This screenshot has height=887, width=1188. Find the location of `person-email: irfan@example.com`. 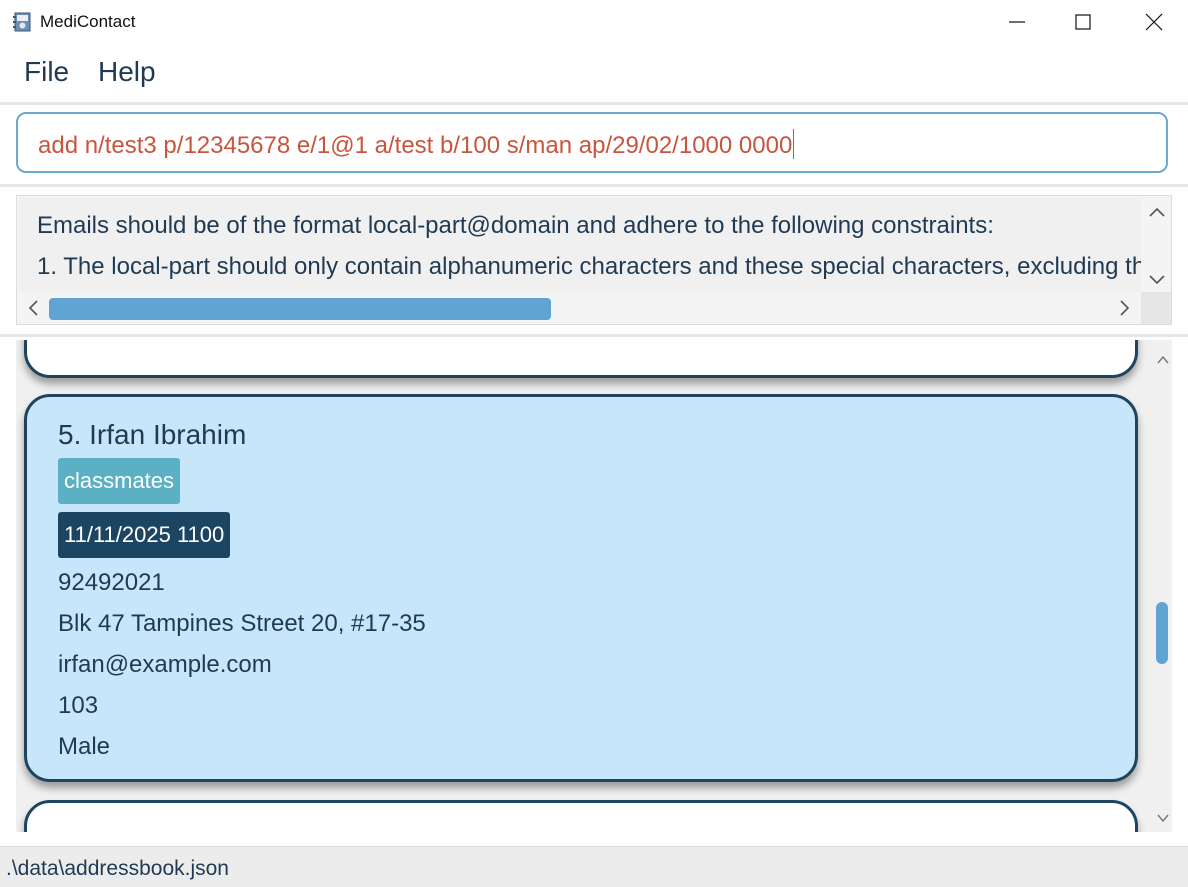

person-email: irfan@example.com is located at coordinates (165, 664).